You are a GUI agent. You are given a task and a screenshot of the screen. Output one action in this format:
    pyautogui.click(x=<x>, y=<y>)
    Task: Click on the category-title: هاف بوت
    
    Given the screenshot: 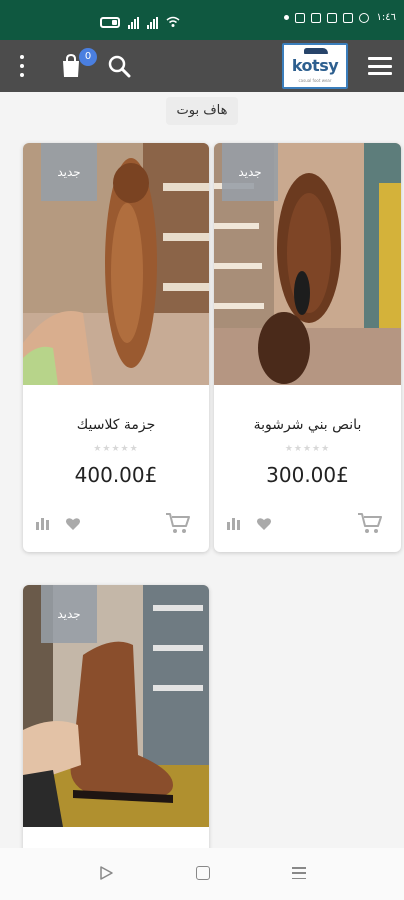 What is the action you would take?
    pyautogui.click(x=202, y=111)
    